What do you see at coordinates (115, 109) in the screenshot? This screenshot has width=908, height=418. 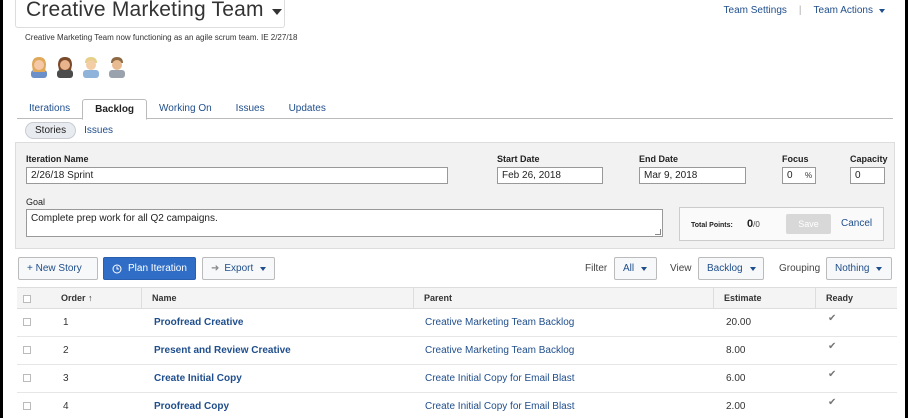 I see `tab-backlog: Backlog` at bounding box center [115, 109].